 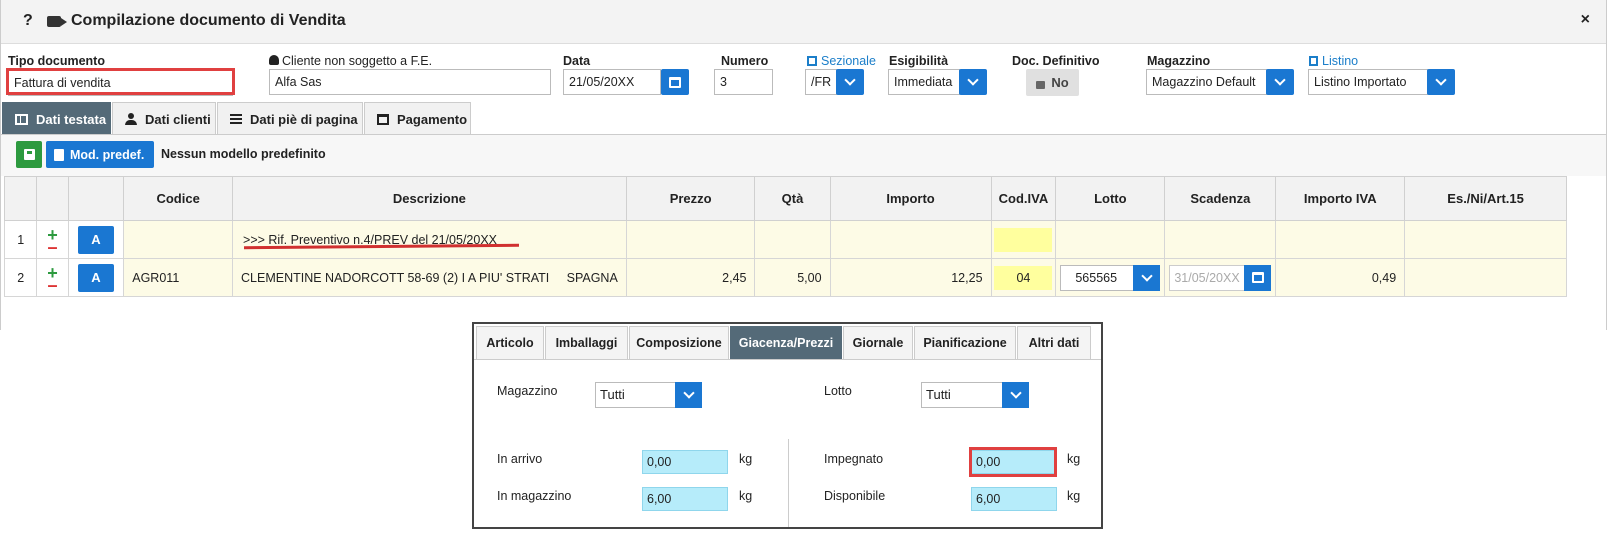 I want to click on cell-importo-iva: 0,49, so click(x=1340, y=277).